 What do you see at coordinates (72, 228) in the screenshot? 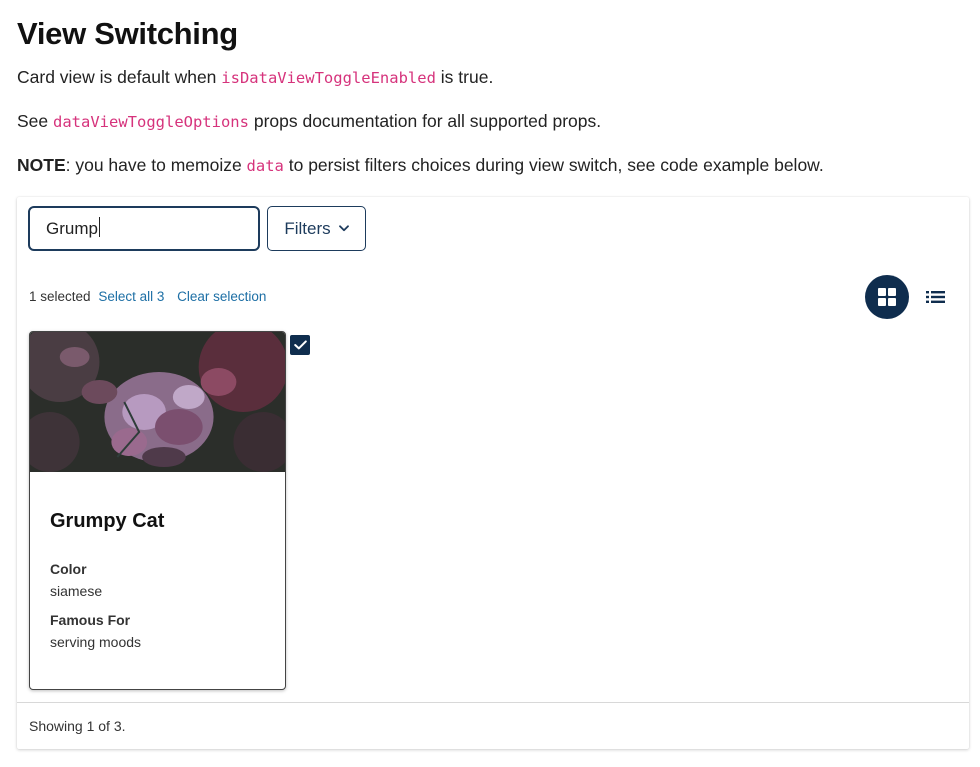
I see `search-value: Grump` at bounding box center [72, 228].